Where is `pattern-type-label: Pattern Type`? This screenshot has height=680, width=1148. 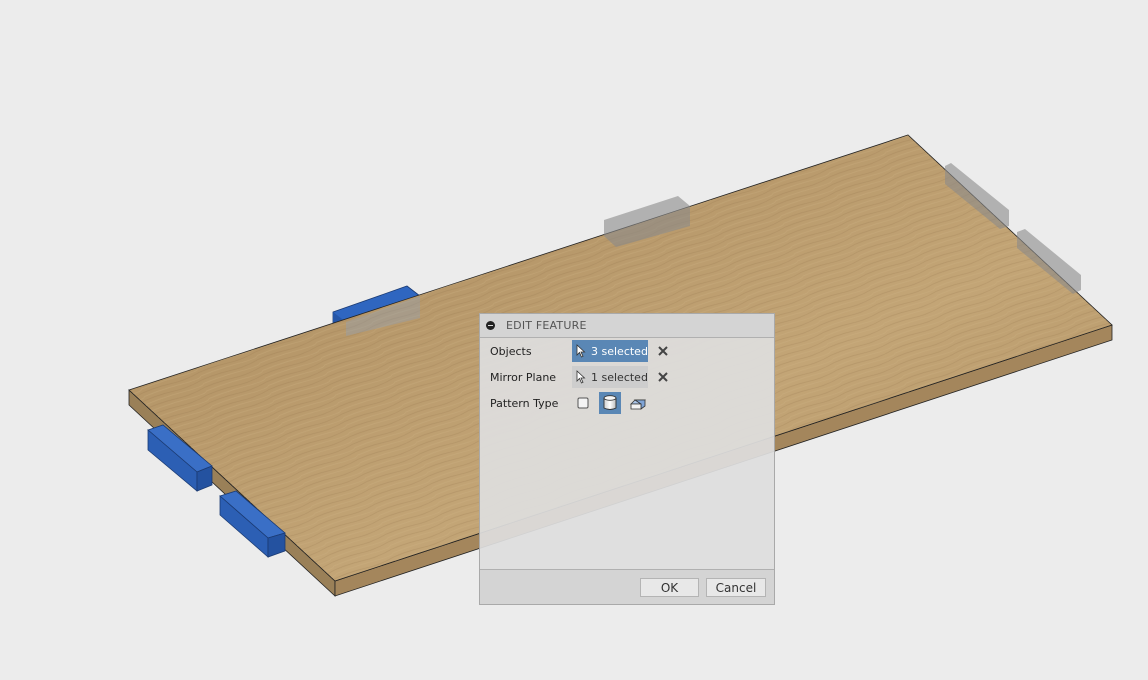 pattern-type-label: Pattern Type is located at coordinates (524, 403).